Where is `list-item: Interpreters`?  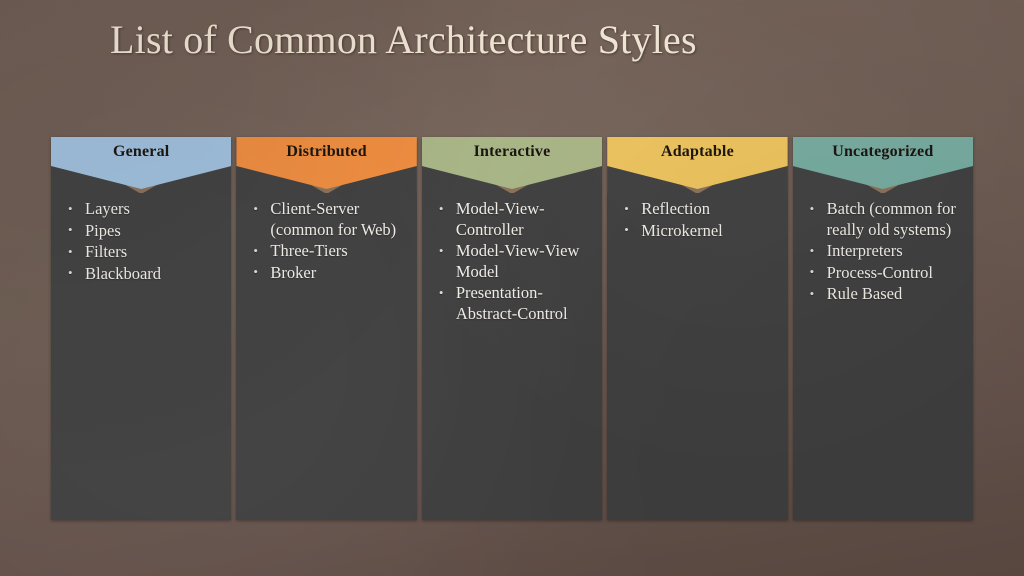
list-item: Interpreters is located at coordinates (883, 251).